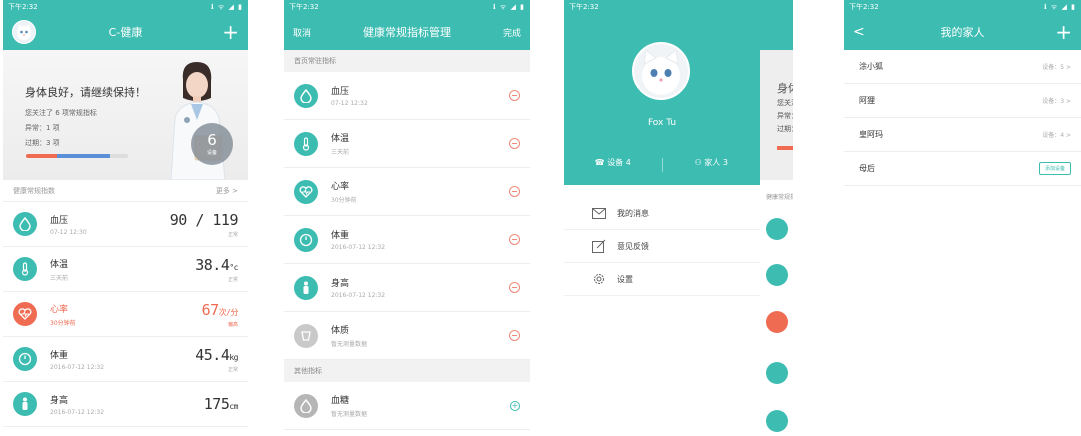 This screenshot has width=1081, height=436. Describe the element at coordinates (699, 162) in the screenshot. I see `people-icon: ⚇` at that location.